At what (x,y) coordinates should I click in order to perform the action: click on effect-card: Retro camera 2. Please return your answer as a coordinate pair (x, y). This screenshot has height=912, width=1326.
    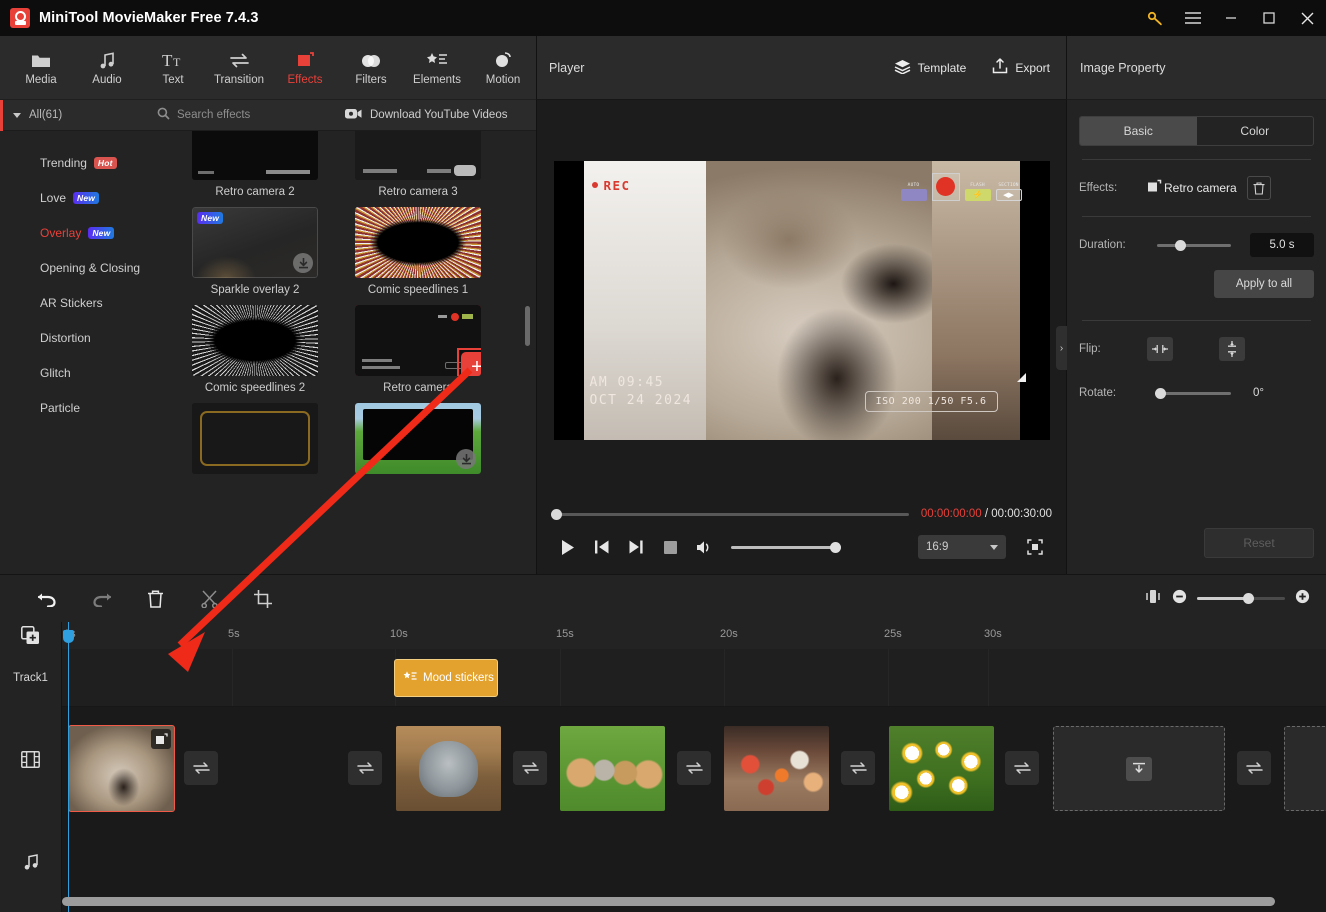
    Looking at the image, I should click on (255, 164).